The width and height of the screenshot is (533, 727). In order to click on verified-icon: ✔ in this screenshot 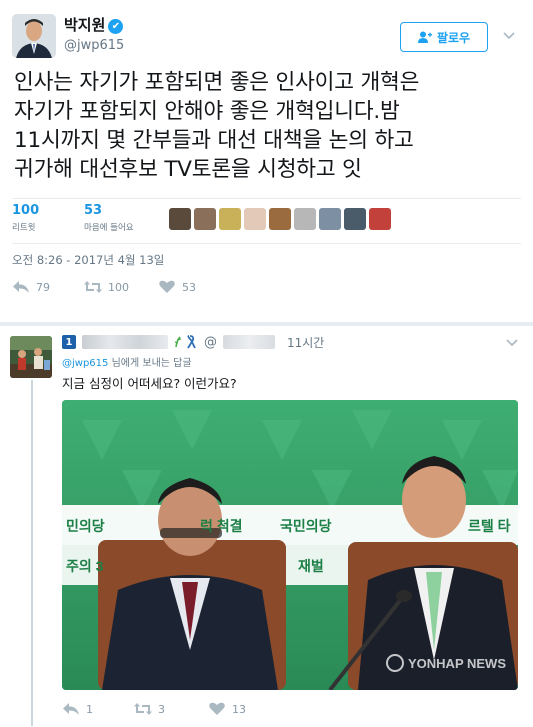, I will do `click(116, 26)`.